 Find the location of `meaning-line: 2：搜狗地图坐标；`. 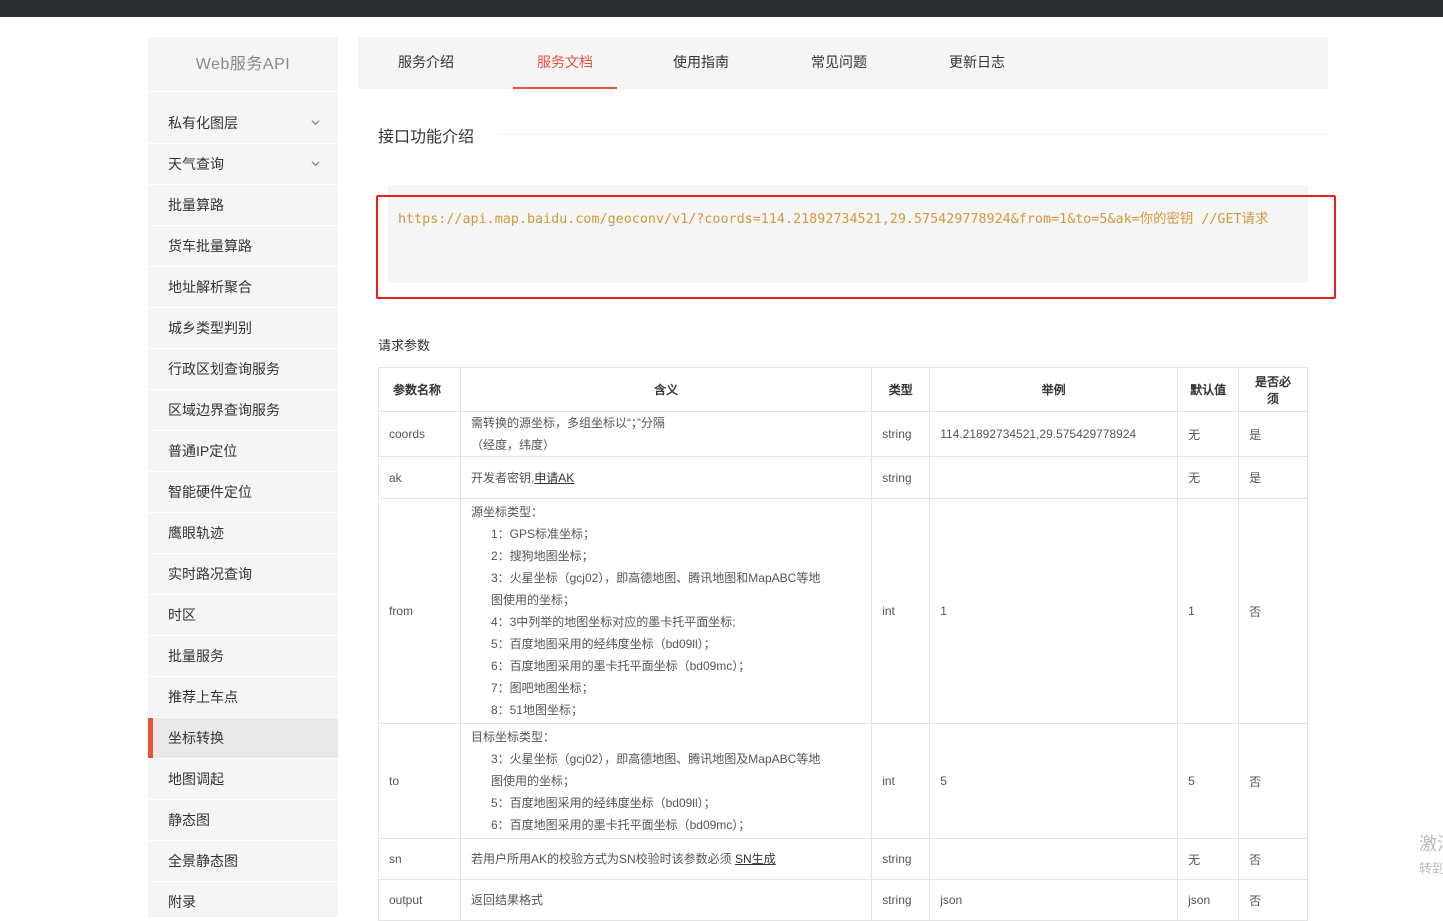

meaning-line: 2：搜狗地图坐标； is located at coordinates (542, 556).